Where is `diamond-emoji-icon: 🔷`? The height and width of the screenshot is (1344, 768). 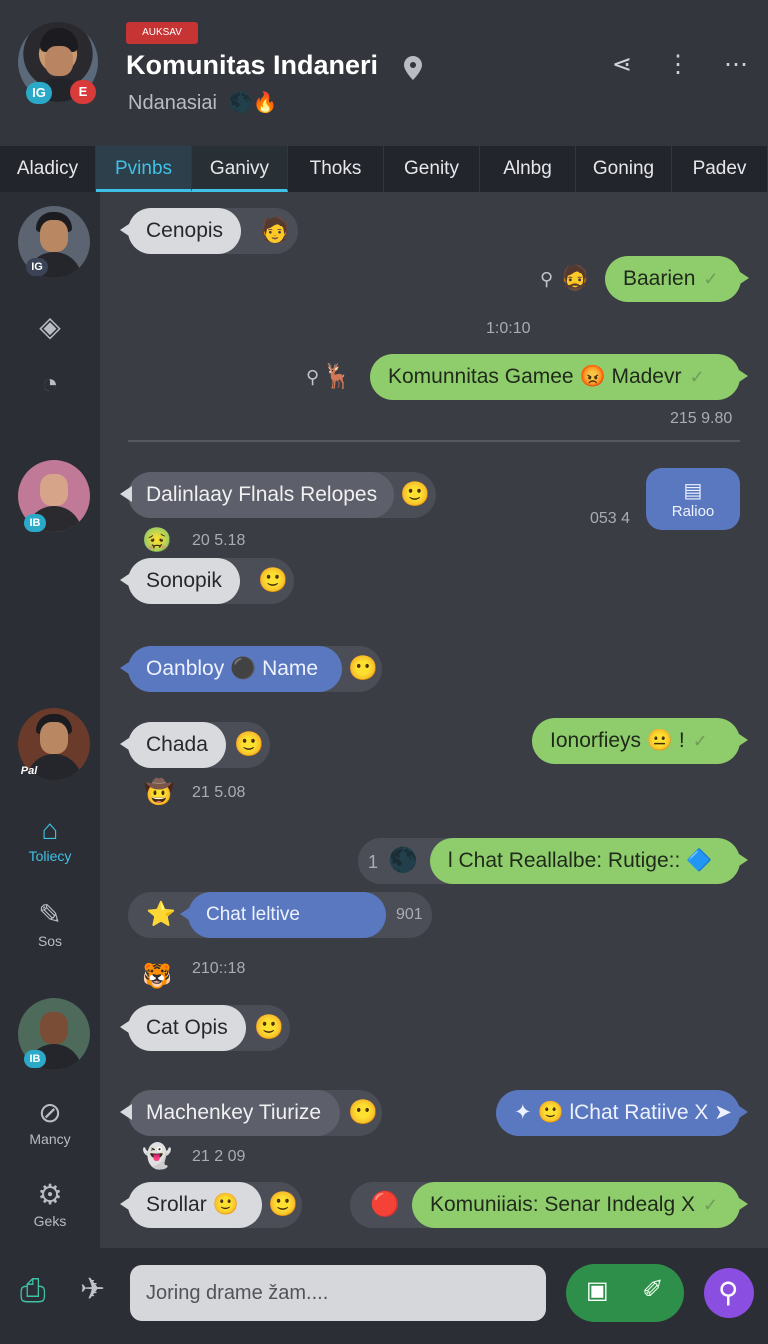 diamond-emoji-icon: 🔷 is located at coordinates (699, 860).